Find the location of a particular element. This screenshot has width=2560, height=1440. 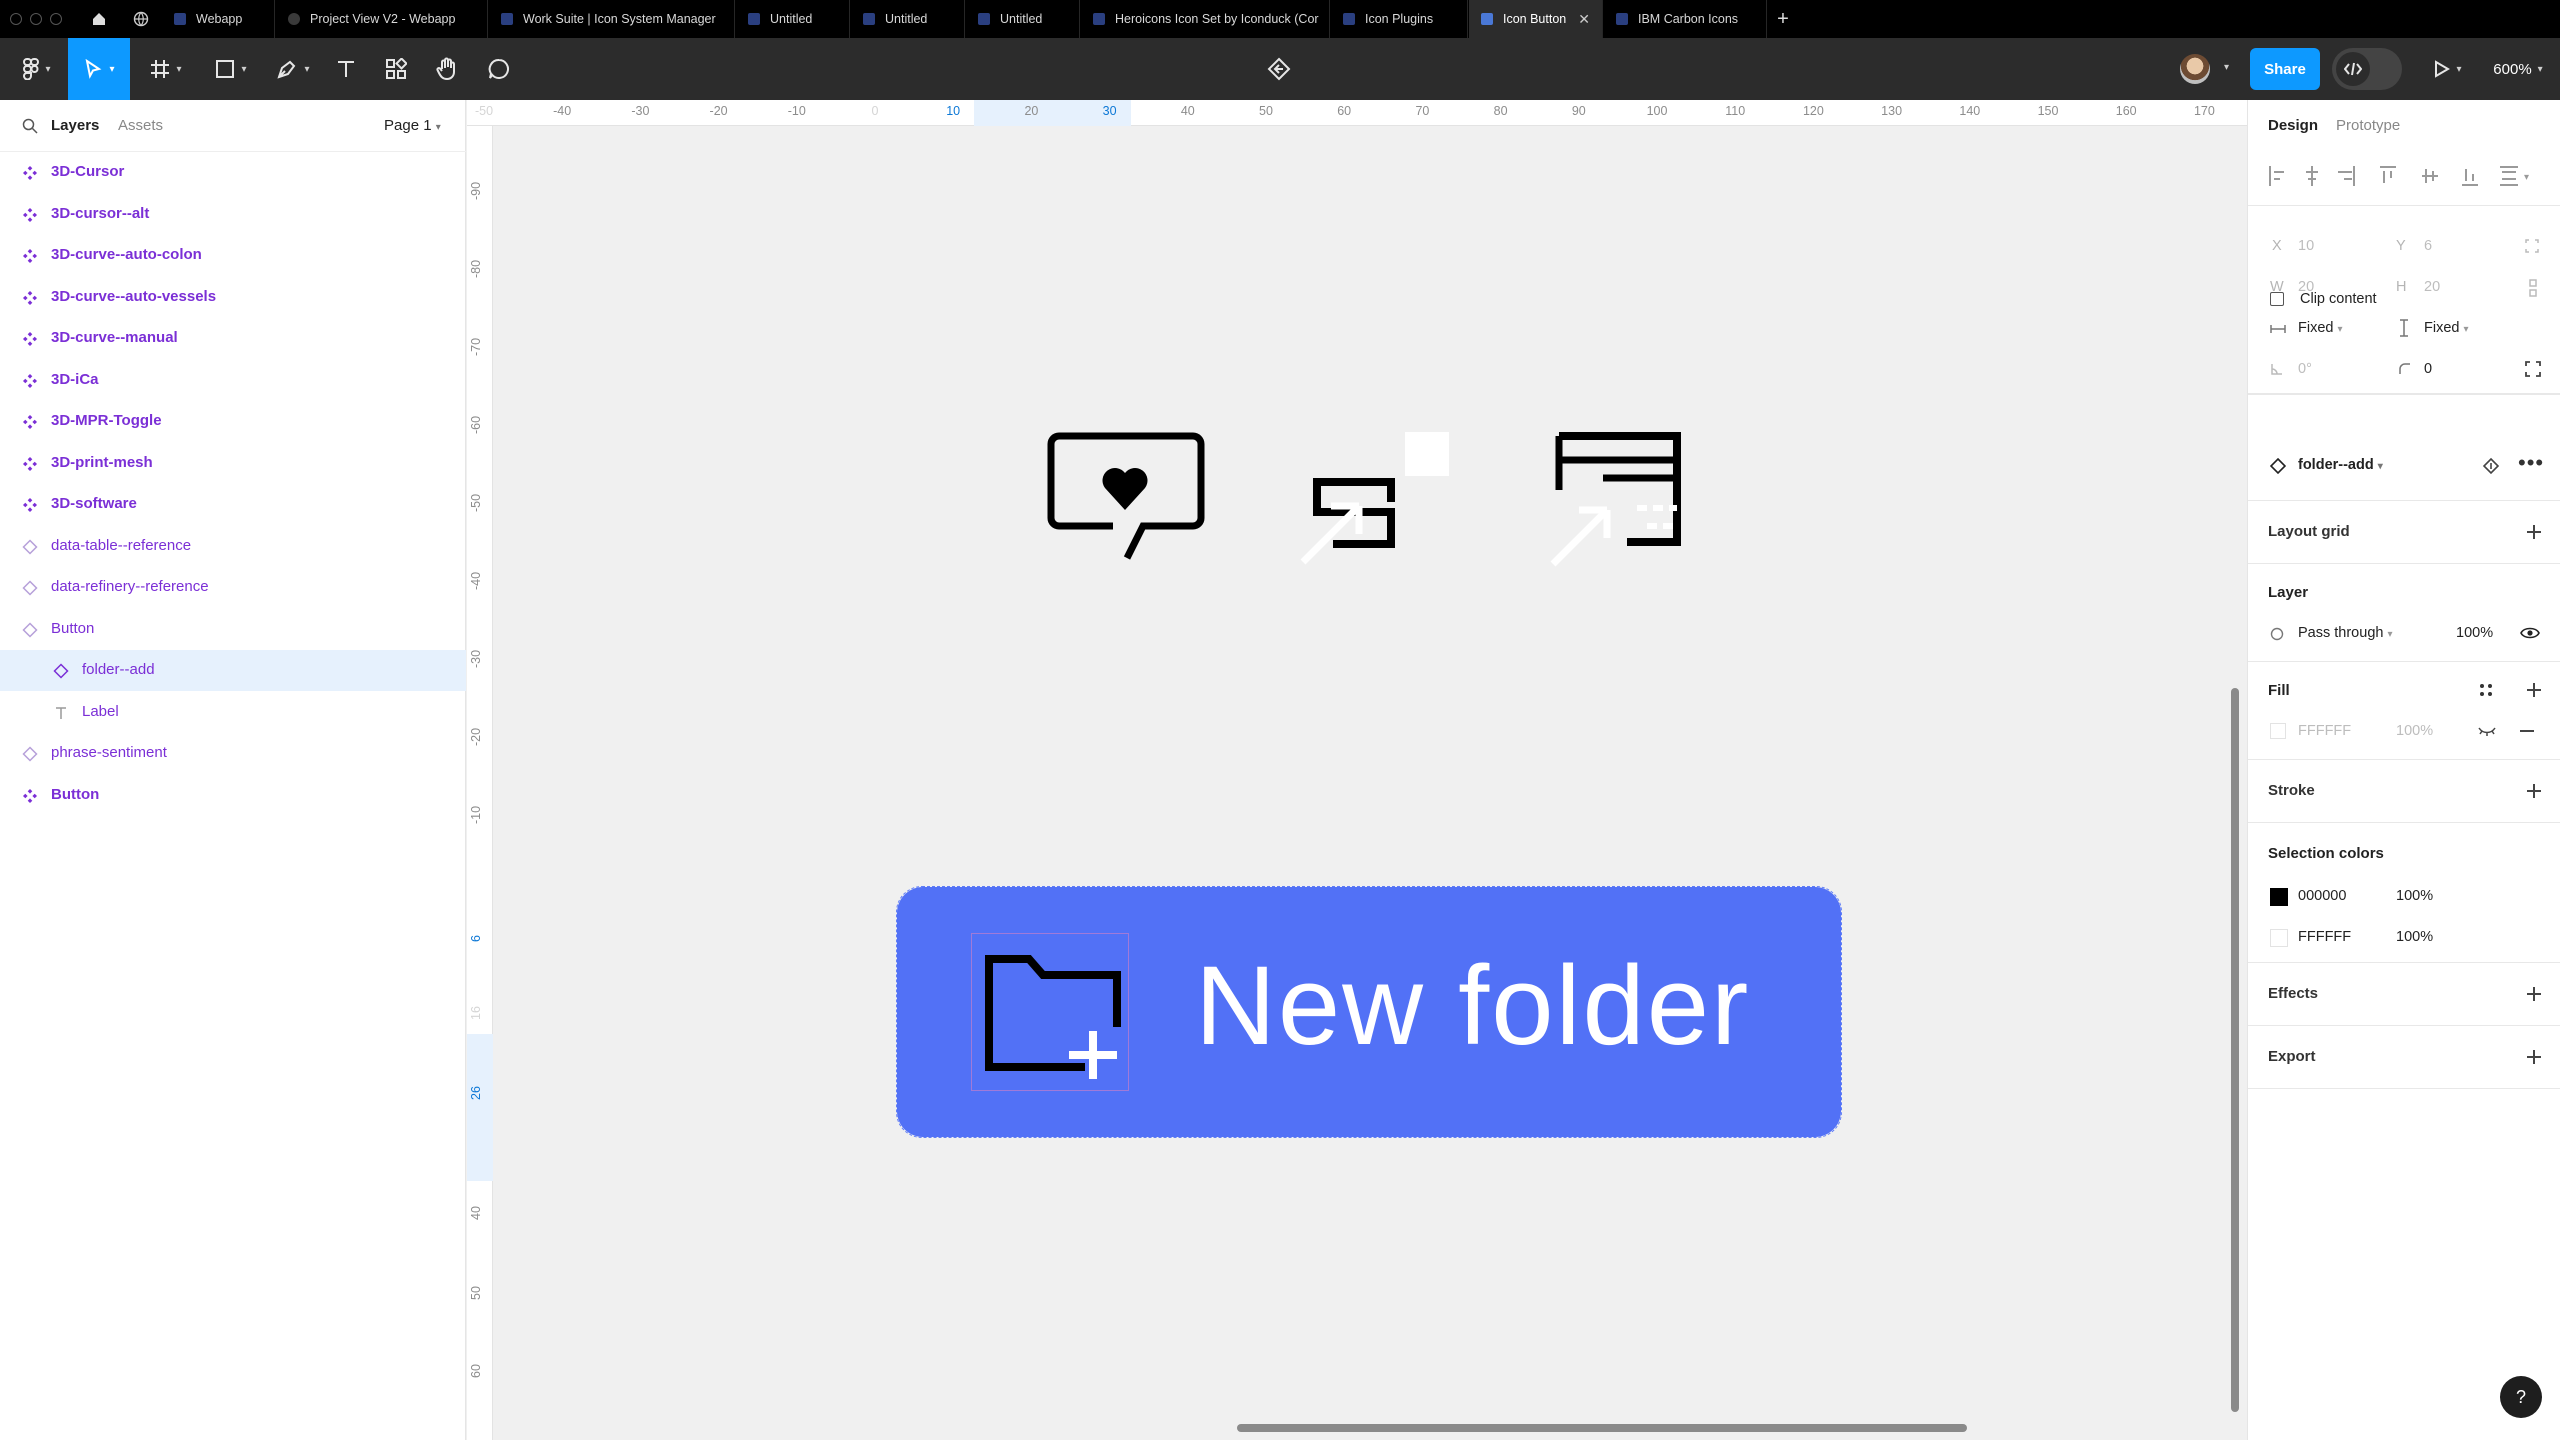

layer-row: 3D-cursor--alt is located at coordinates (233, 214).